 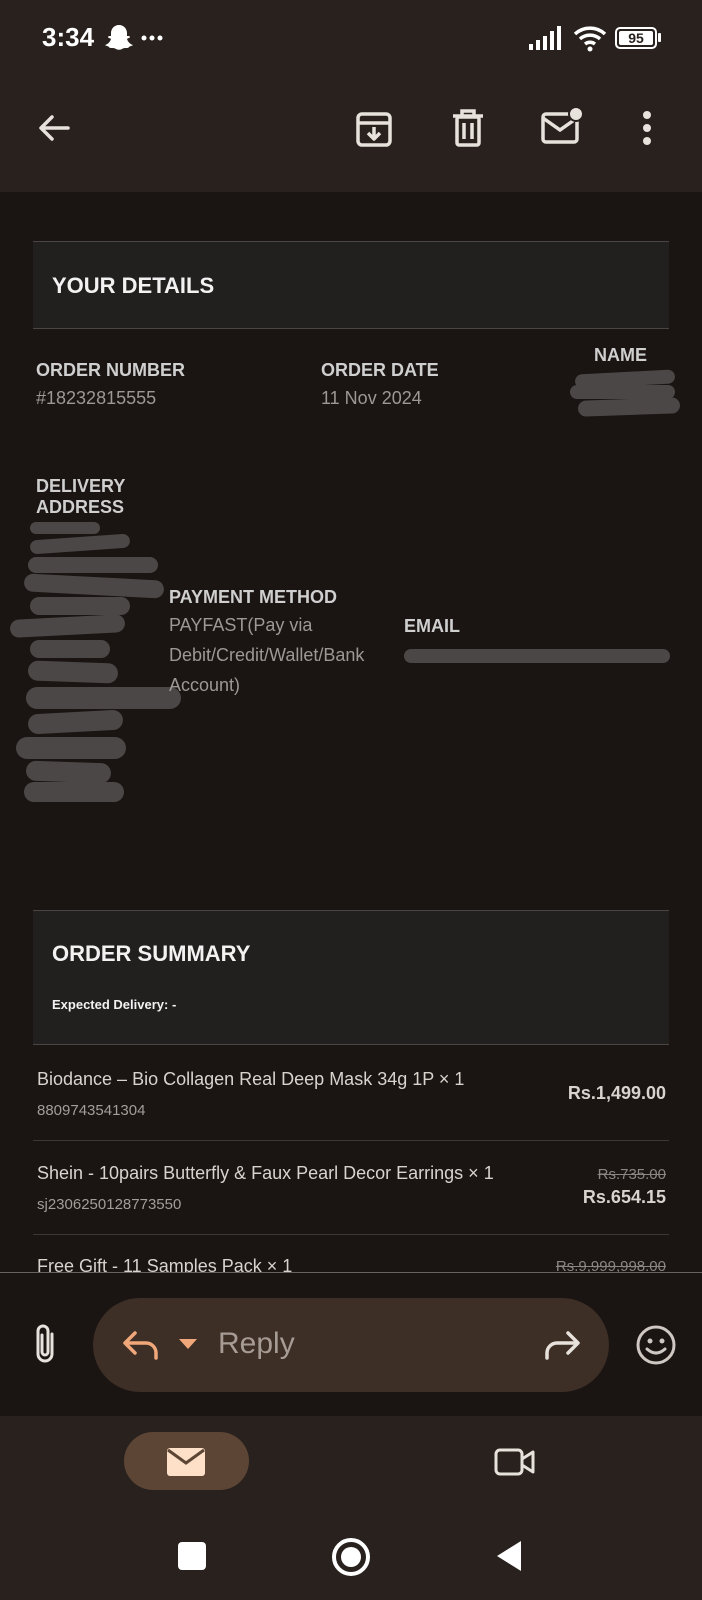 I want to click on snapchat-icon, so click(x=119, y=37).